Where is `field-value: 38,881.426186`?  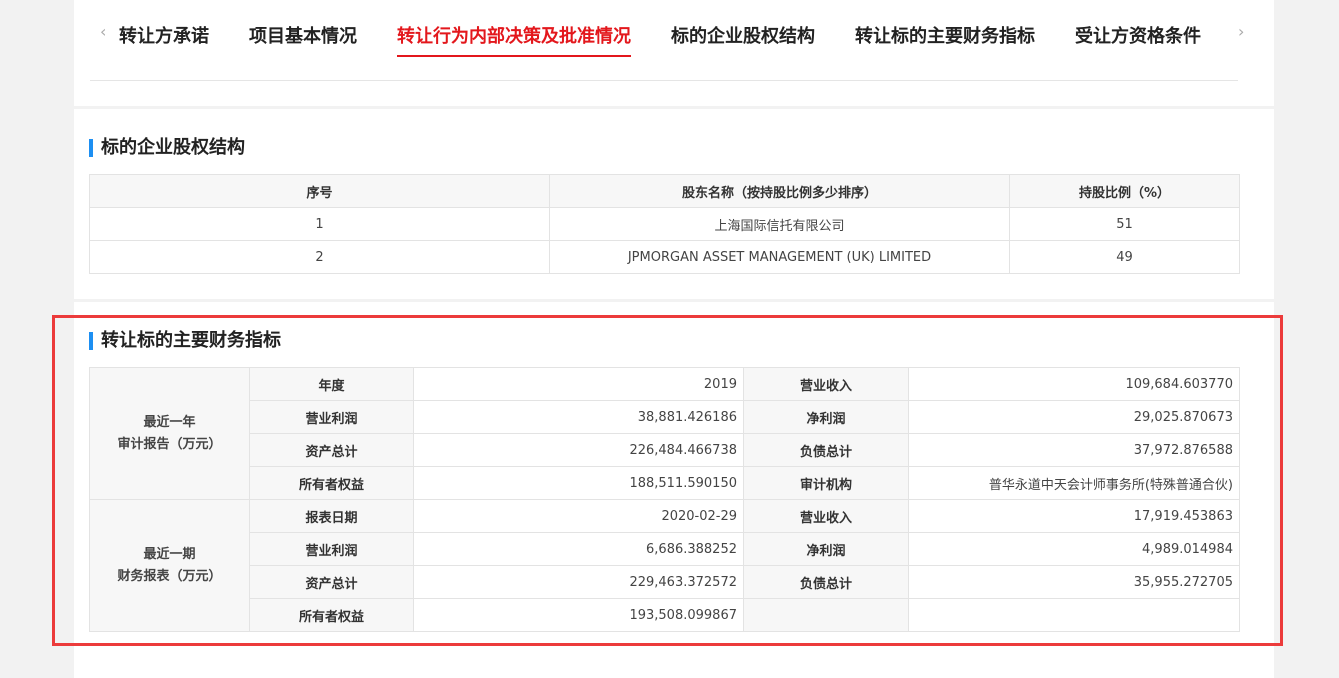 field-value: 38,881.426186 is located at coordinates (578, 417).